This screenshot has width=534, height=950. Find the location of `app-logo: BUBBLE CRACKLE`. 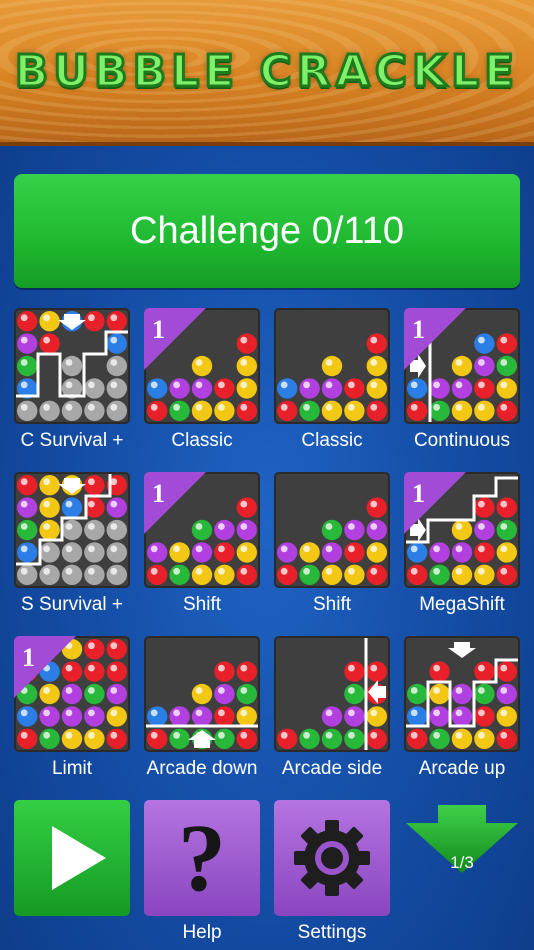

app-logo: BUBBLE CRACKLE is located at coordinates (266, 72).